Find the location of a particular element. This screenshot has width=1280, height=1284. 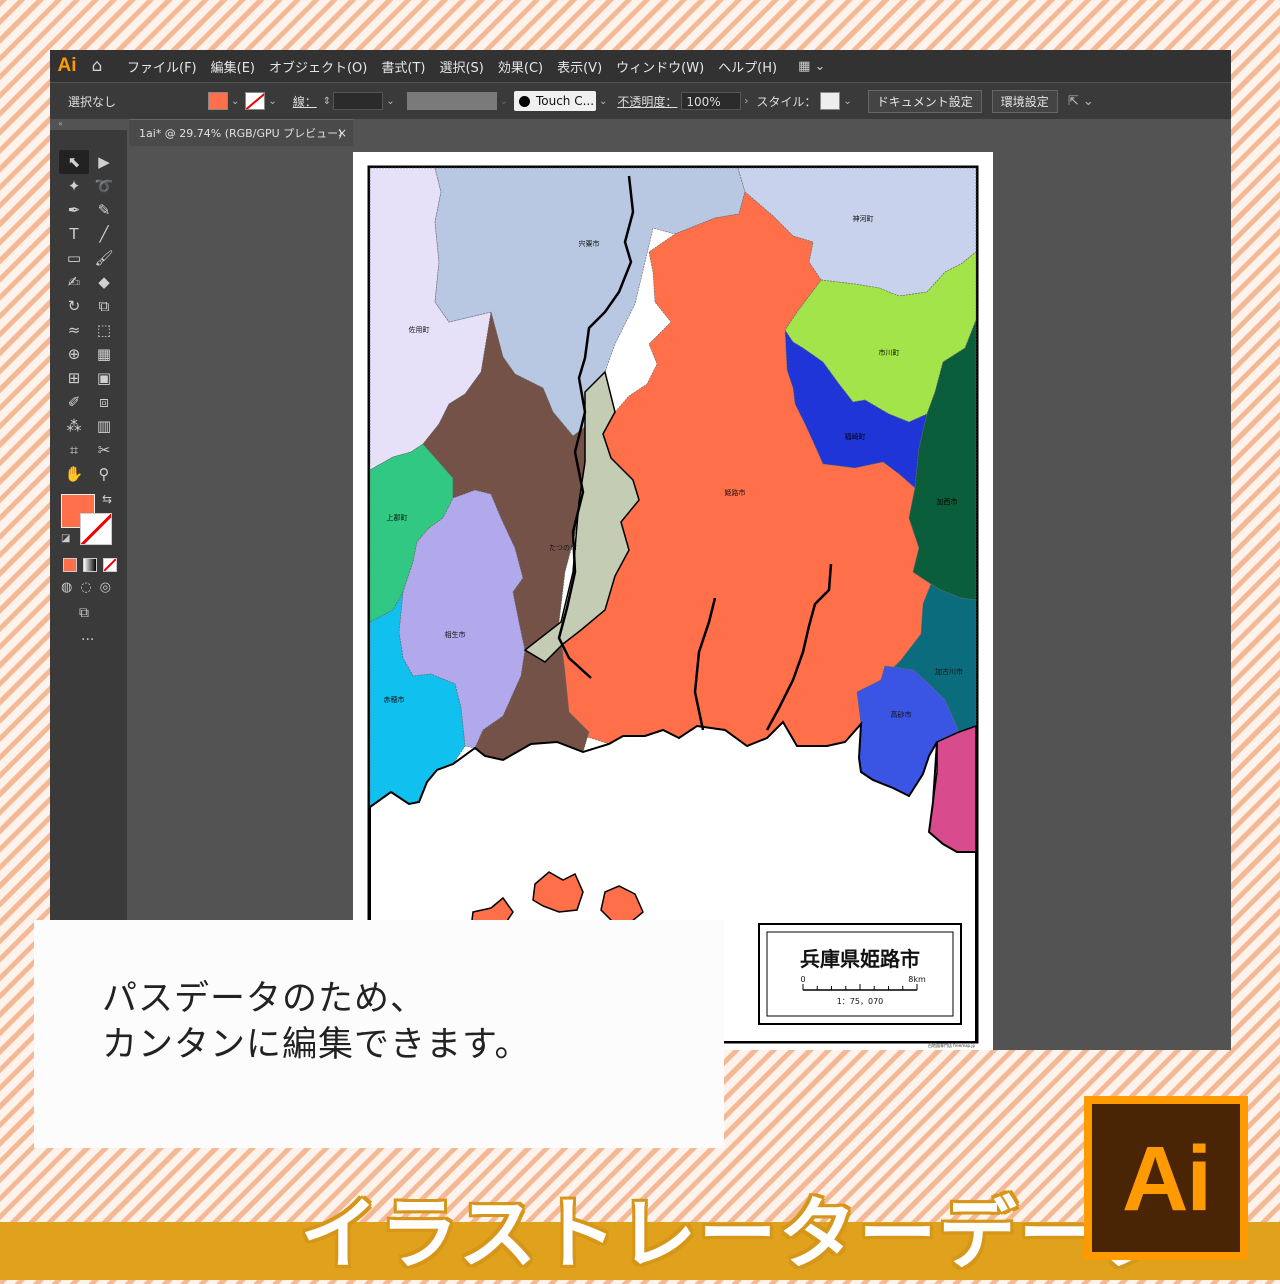

menu-object: オブジェクト(O) is located at coordinates (318, 66).